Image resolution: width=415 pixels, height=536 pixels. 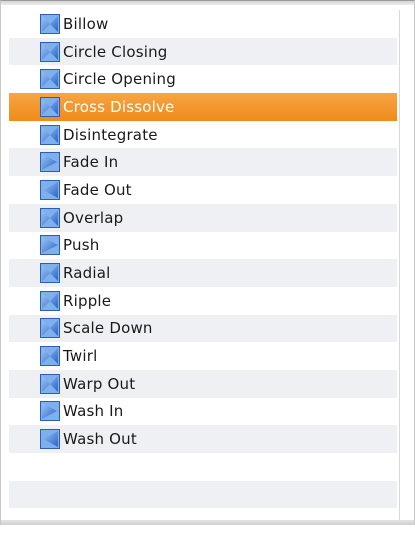 What do you see at coordinates (203, 301) in the screenshot?
I see `transition-item: Ripple` at bounding box center [203, 301].